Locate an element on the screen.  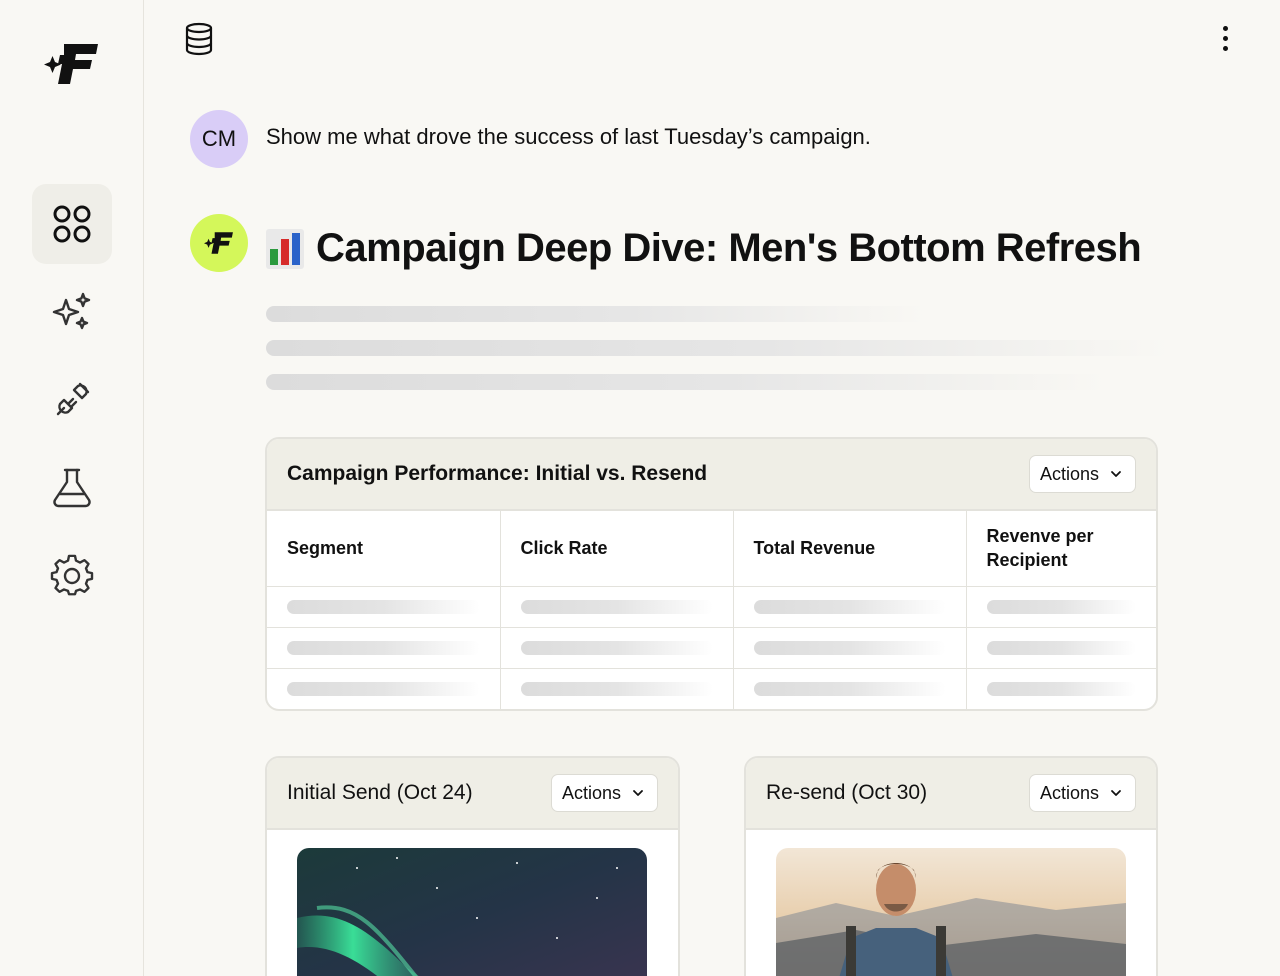
resend-card: Re-send (Oct 30) Actions is located at coordinates (951, 866).